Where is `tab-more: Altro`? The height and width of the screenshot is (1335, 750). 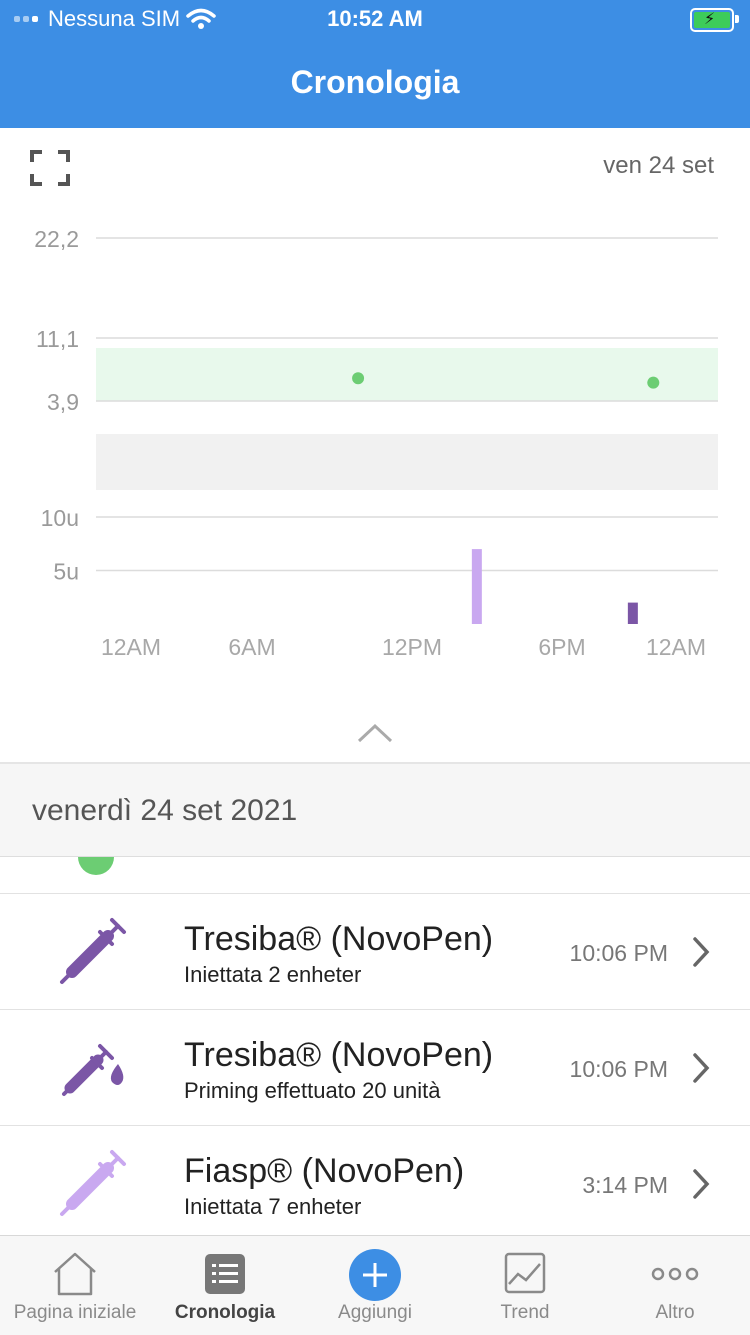
tab-more: Altro is located at coordinates (675, 1285).